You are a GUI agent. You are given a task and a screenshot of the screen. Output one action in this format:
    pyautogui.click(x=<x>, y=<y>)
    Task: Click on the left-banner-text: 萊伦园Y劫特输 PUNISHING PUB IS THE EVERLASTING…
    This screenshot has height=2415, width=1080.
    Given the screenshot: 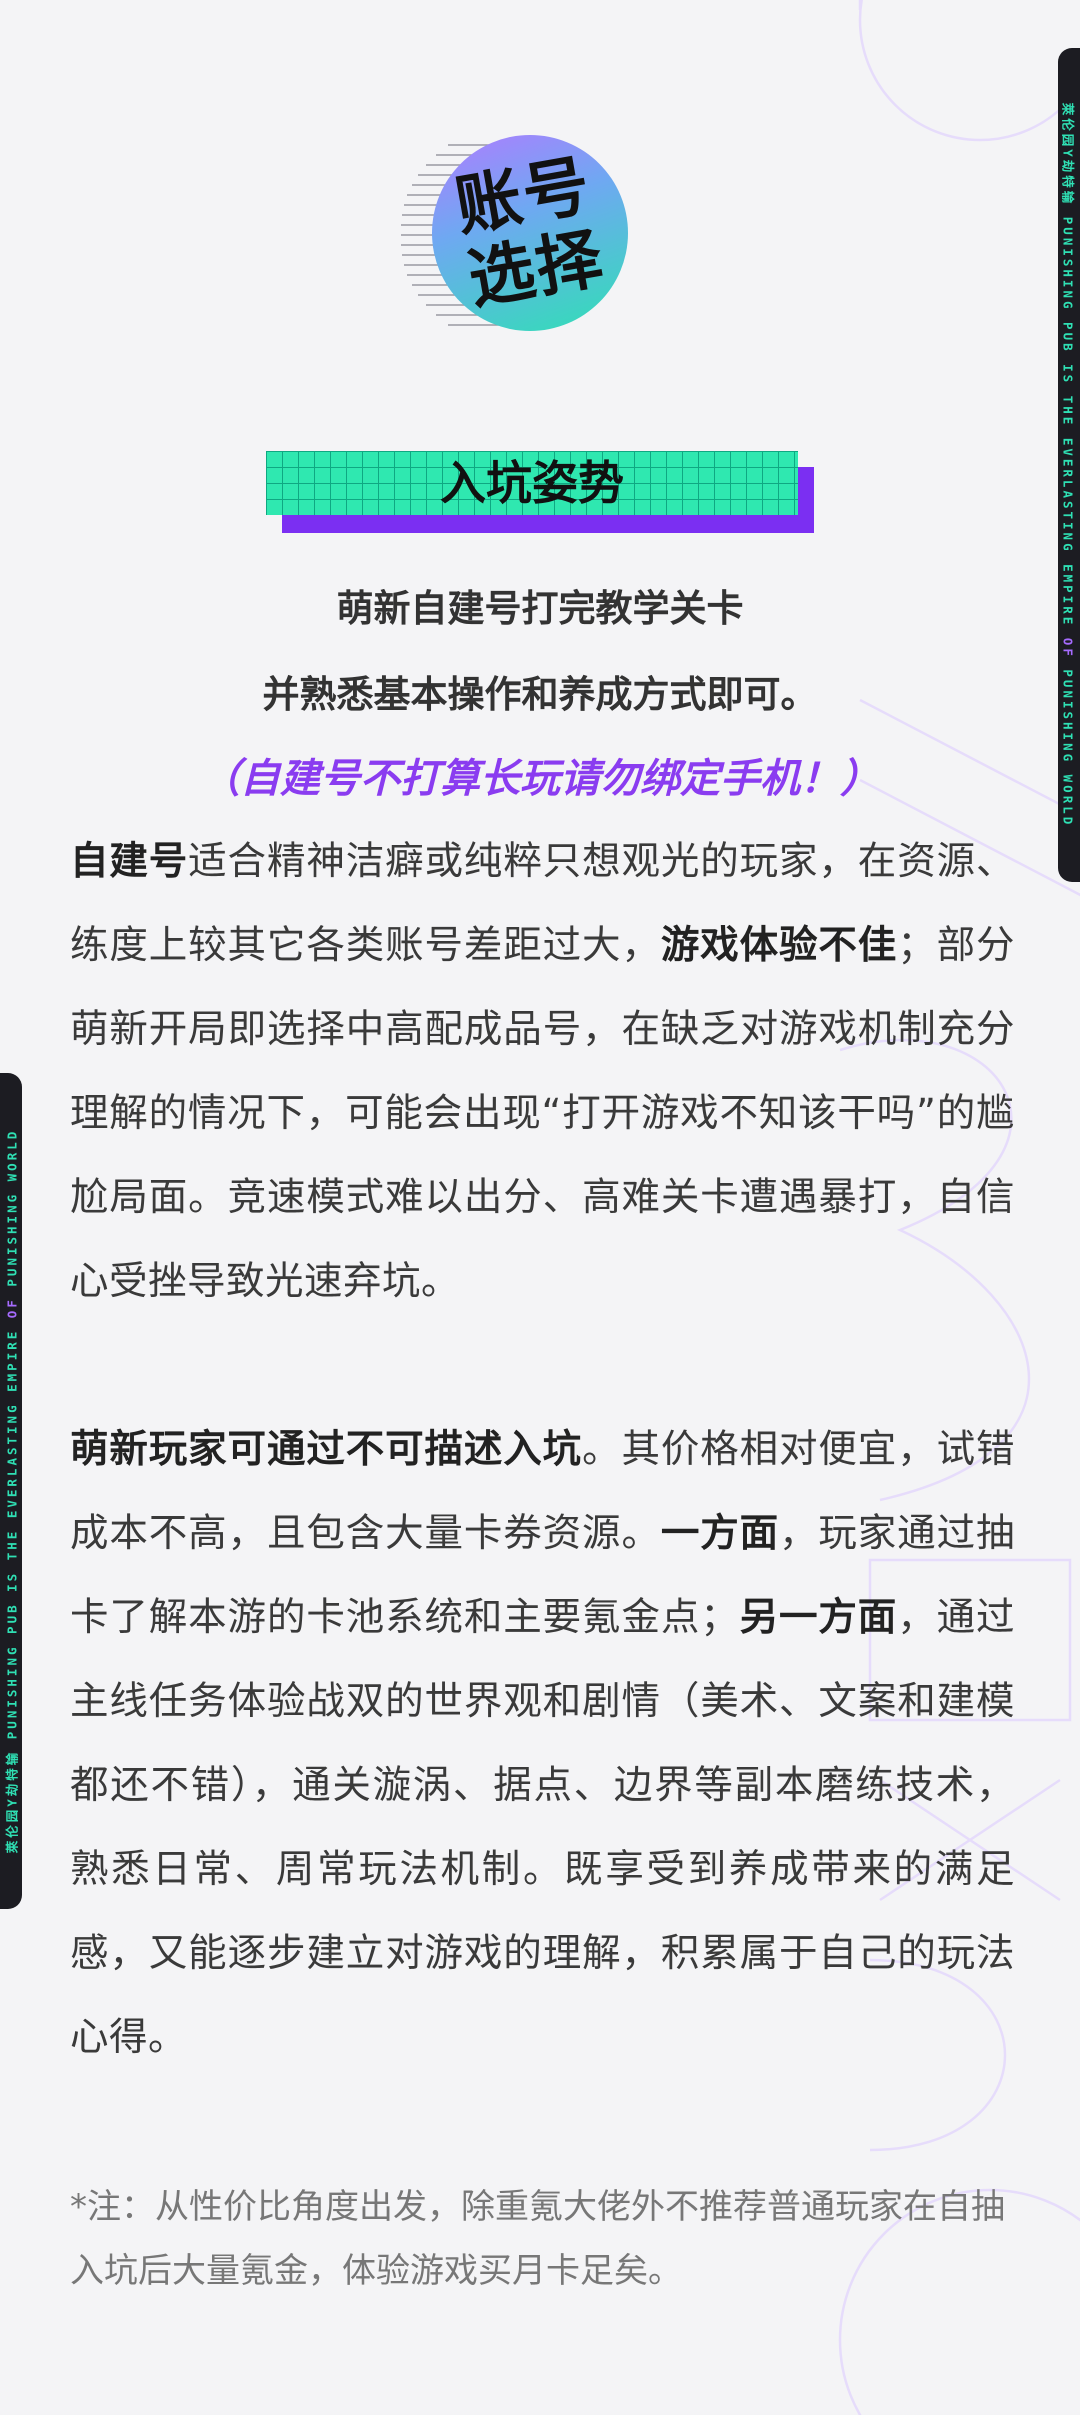 What is the action you would take?
    pyautogui.click(x=11, y=1491)
    